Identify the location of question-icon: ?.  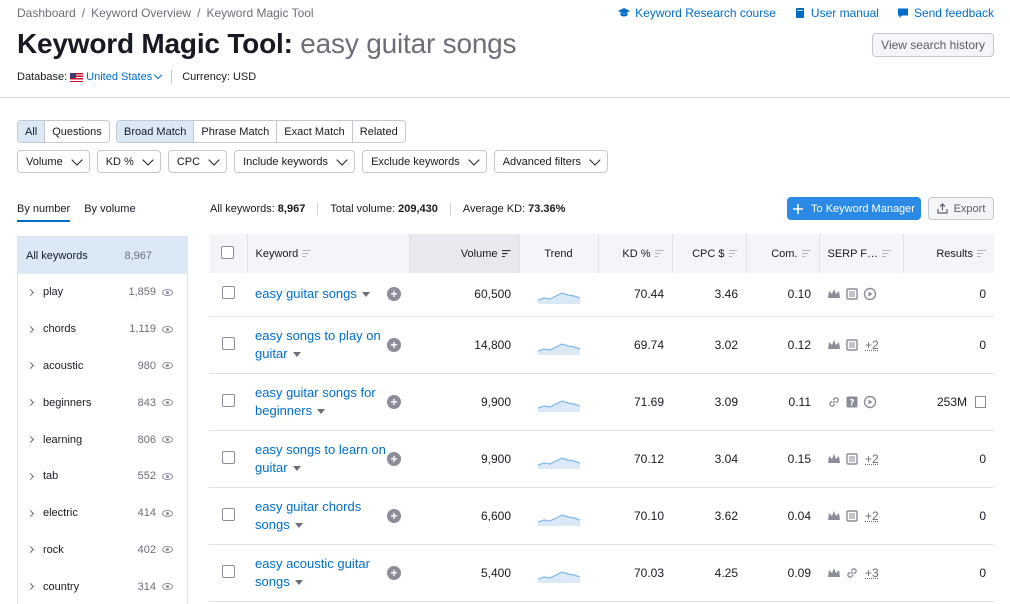
(852, 402).